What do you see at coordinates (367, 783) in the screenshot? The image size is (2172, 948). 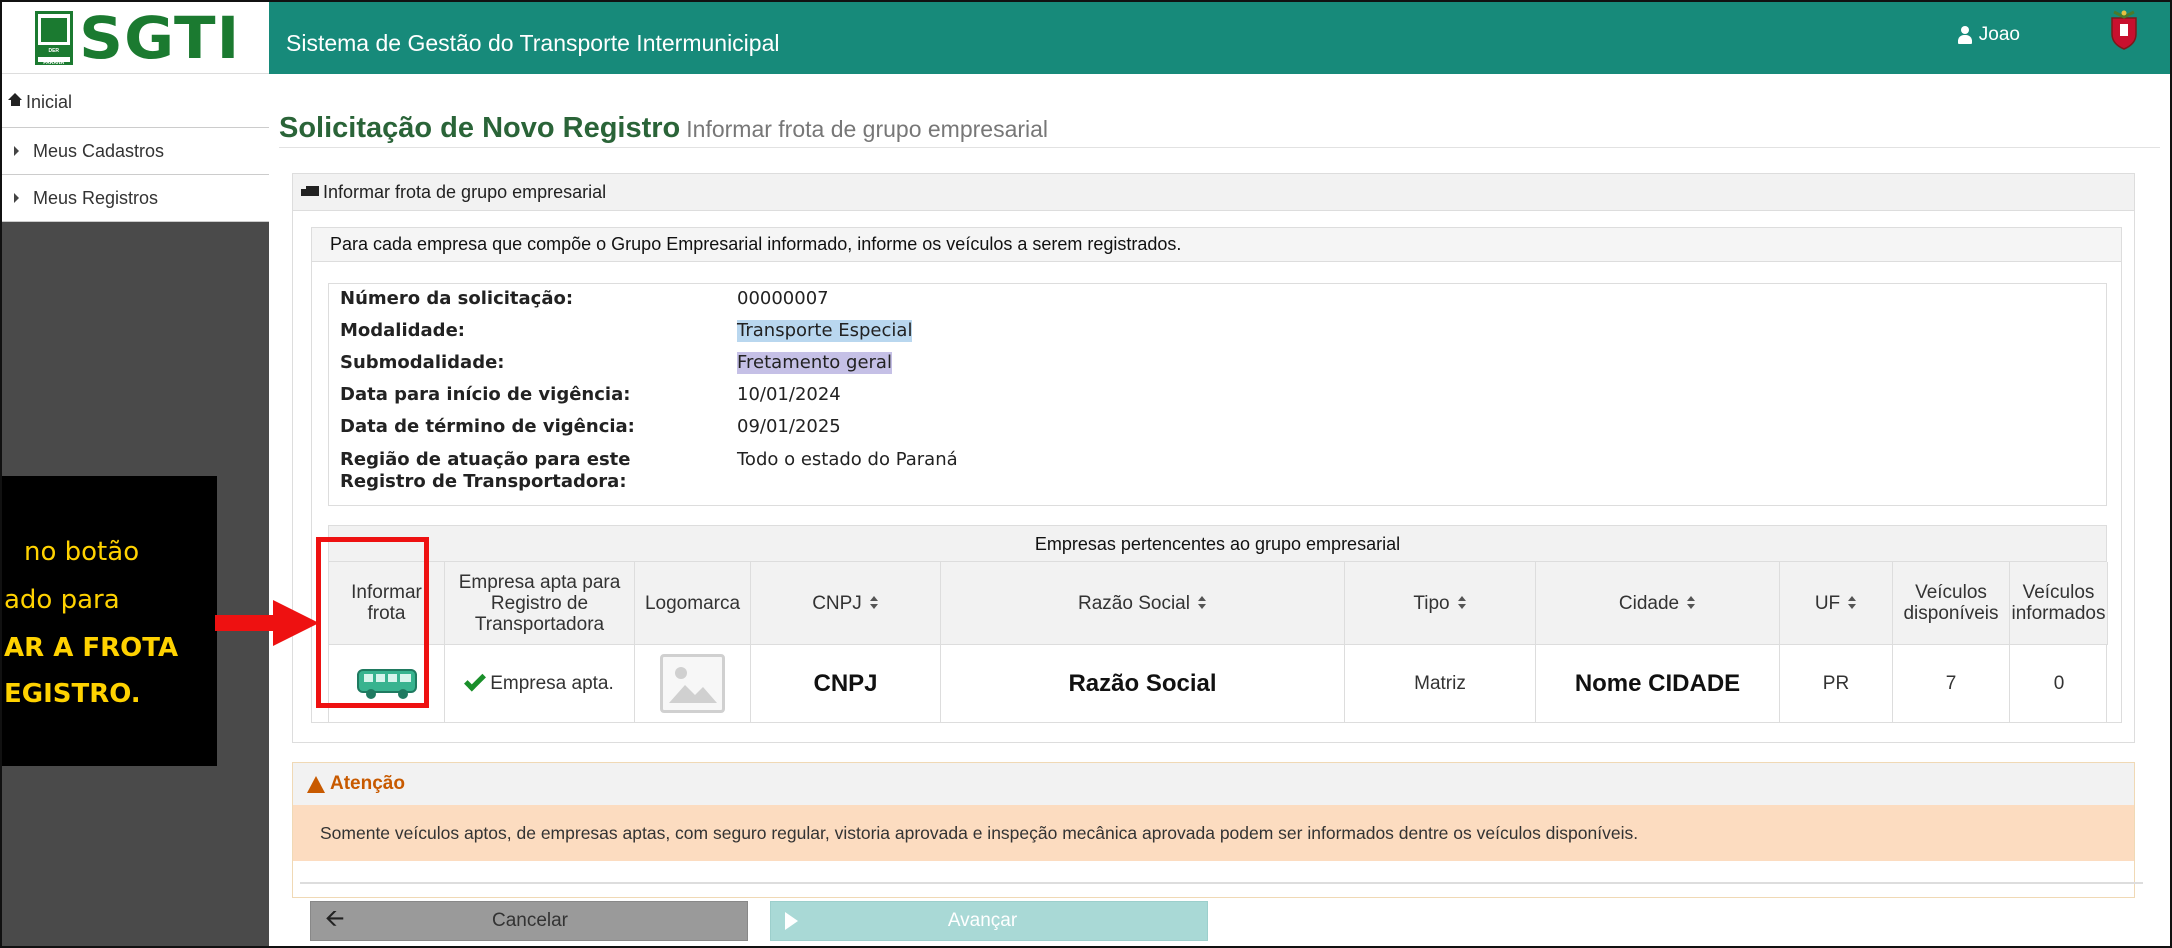 I see `alert-title: Atenção` at bounding box center [367, 783].